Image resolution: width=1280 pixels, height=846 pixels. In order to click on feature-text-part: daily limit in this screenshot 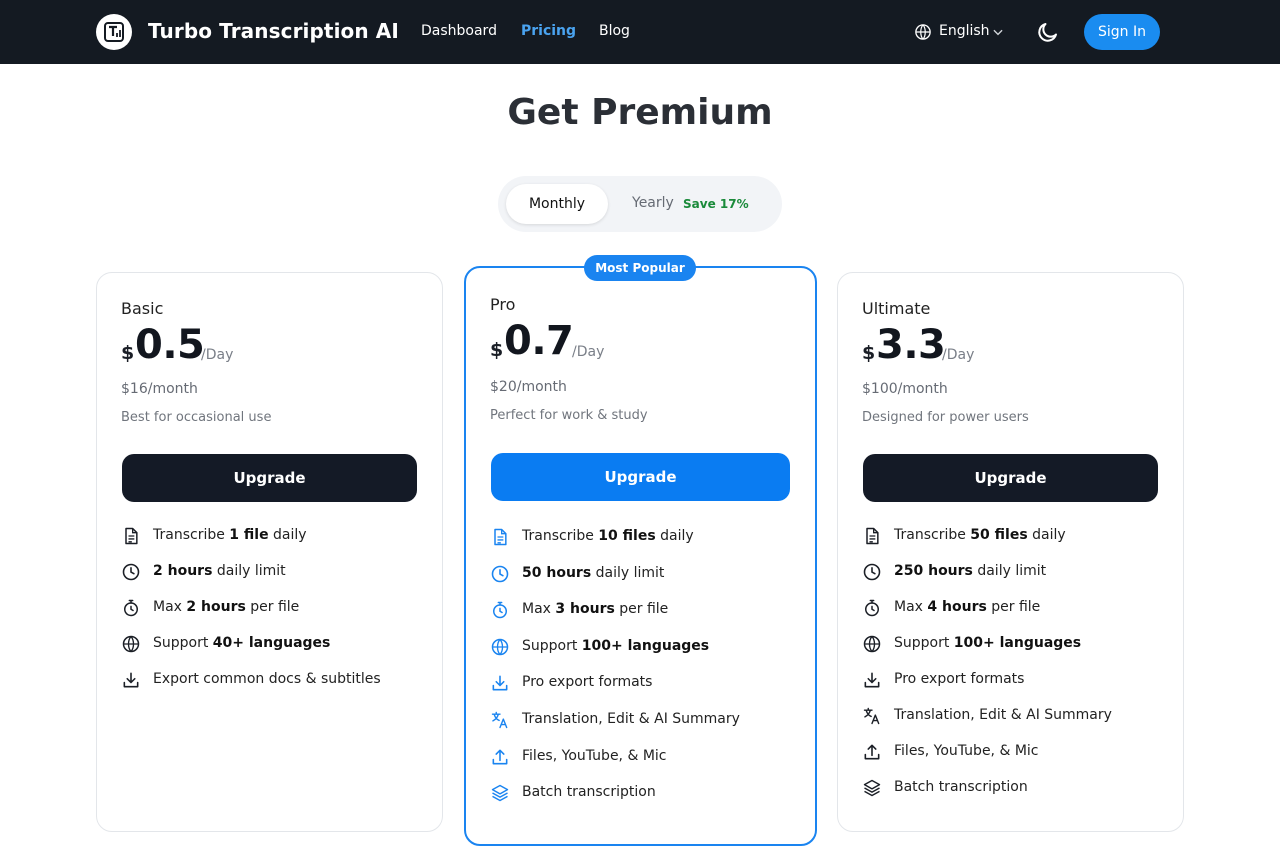, I will do `click(249, 571)`.